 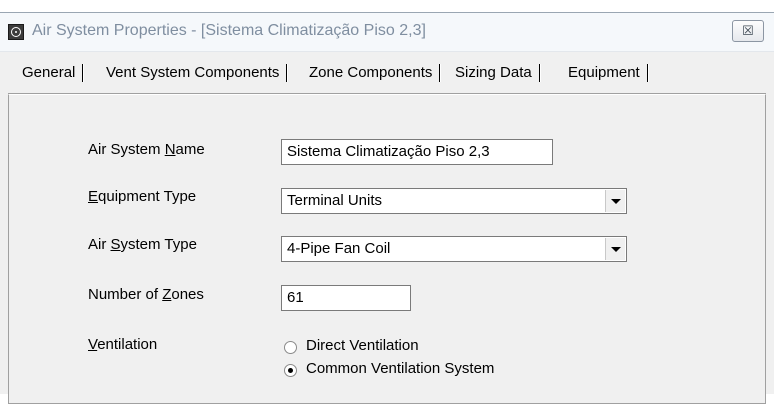 I want to click on close-button: ☒, so click(x=748, y=31).